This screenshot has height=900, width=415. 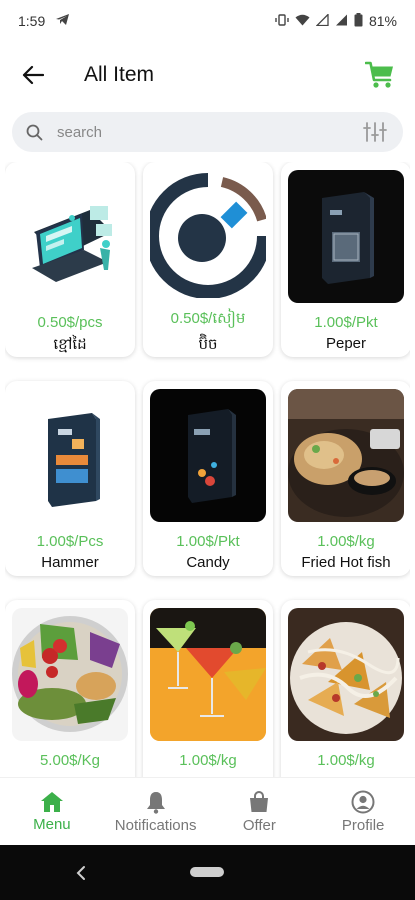 What do you see at coordinates (51, 801) in the screenshot?
I see `home-icon` at bounding box center [51, 801].